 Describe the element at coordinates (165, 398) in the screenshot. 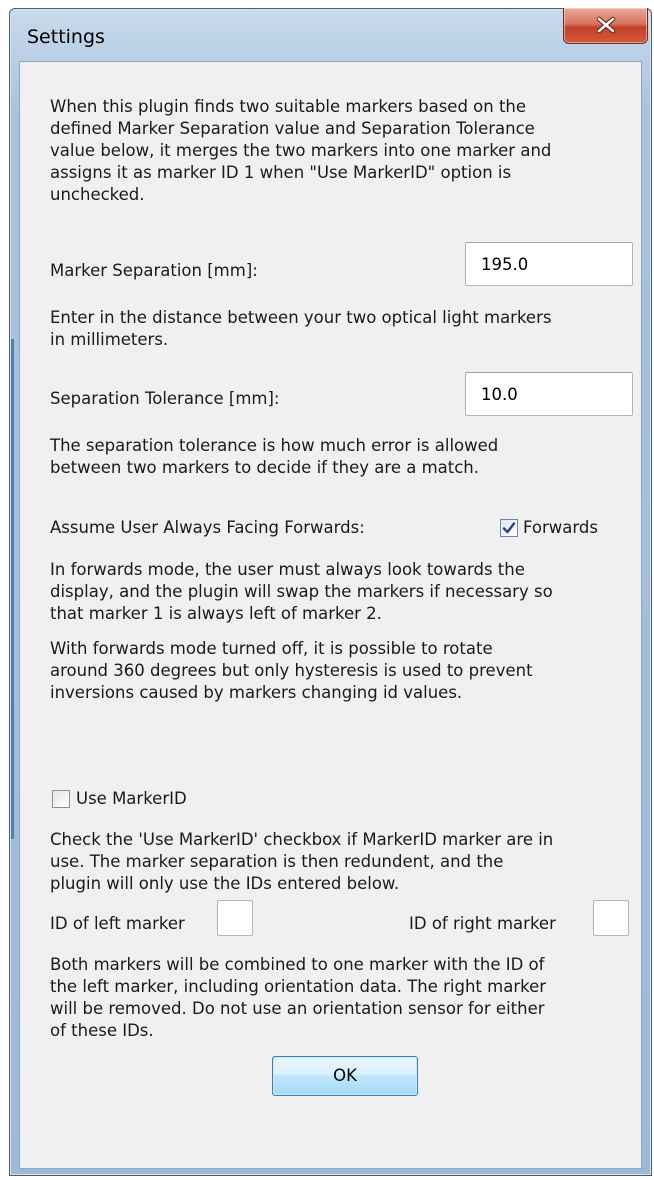

I see `separation-tolerance-label: Separation Tolerance [mm]:` at that location.